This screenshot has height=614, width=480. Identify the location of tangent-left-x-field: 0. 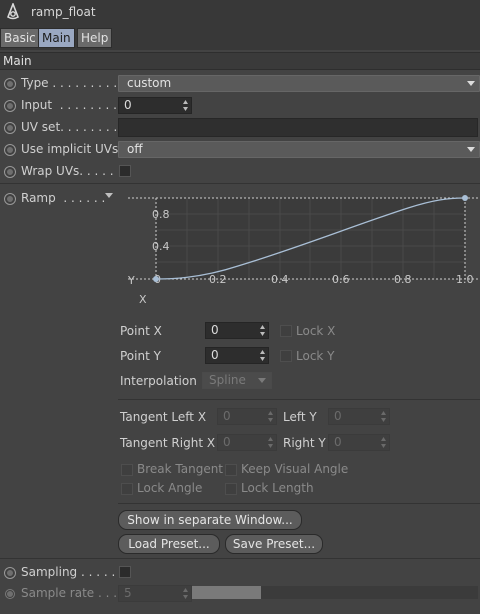
(247, 416).